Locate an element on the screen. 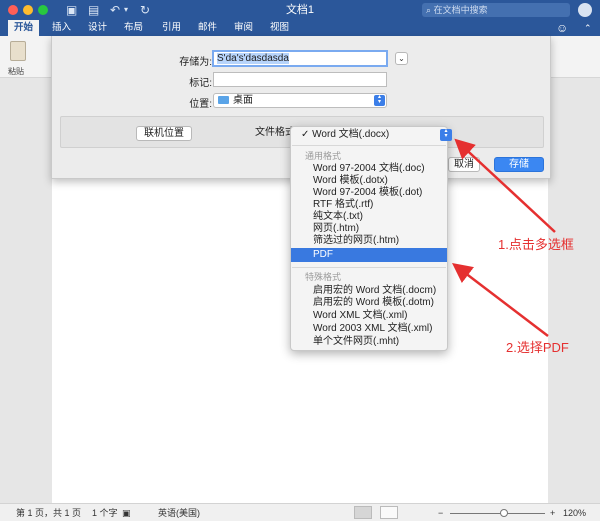 The width and height of the screenshot is (600, 521). word-count: 1 个字 is located at coordinates (105, 513).